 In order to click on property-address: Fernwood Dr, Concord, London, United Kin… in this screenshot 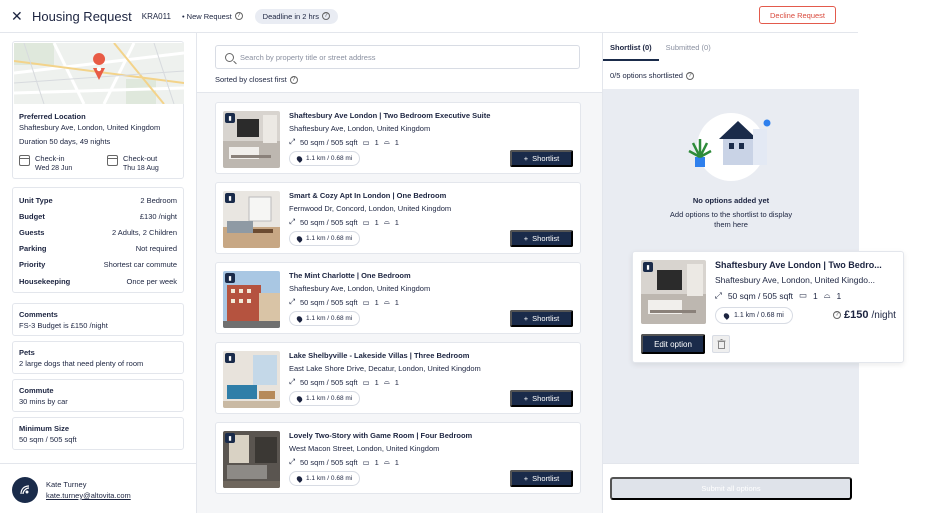, I will do `click(370, 208)`.